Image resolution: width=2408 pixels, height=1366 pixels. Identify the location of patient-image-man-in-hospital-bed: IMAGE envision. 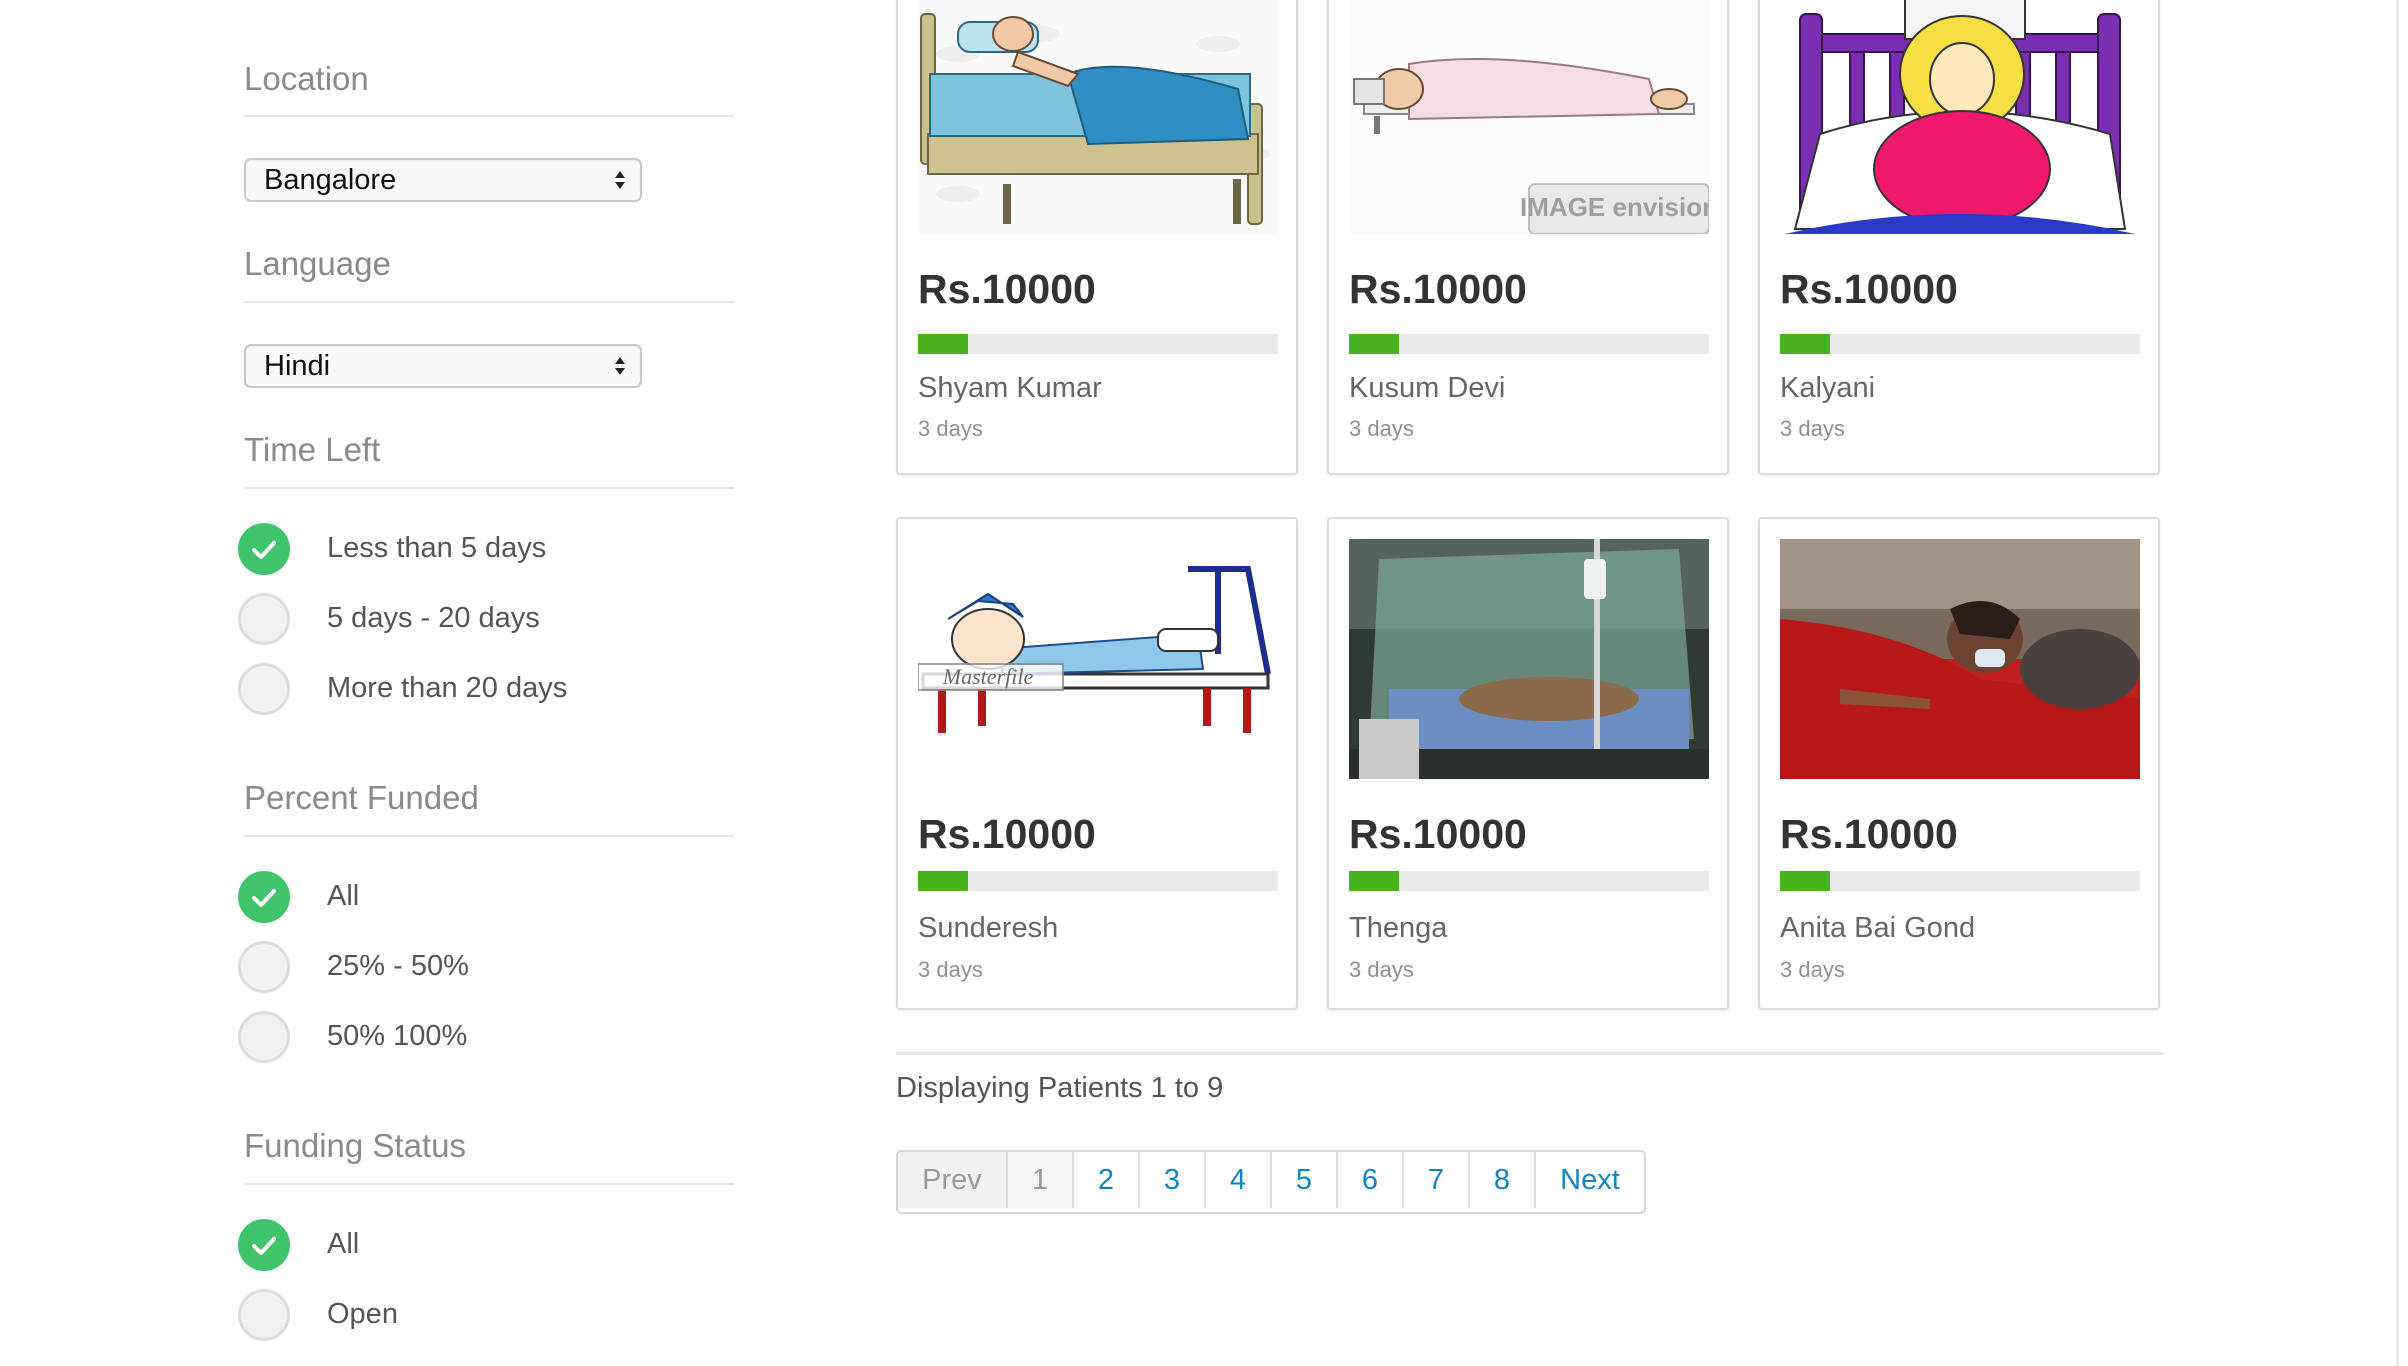
(1529, 117).